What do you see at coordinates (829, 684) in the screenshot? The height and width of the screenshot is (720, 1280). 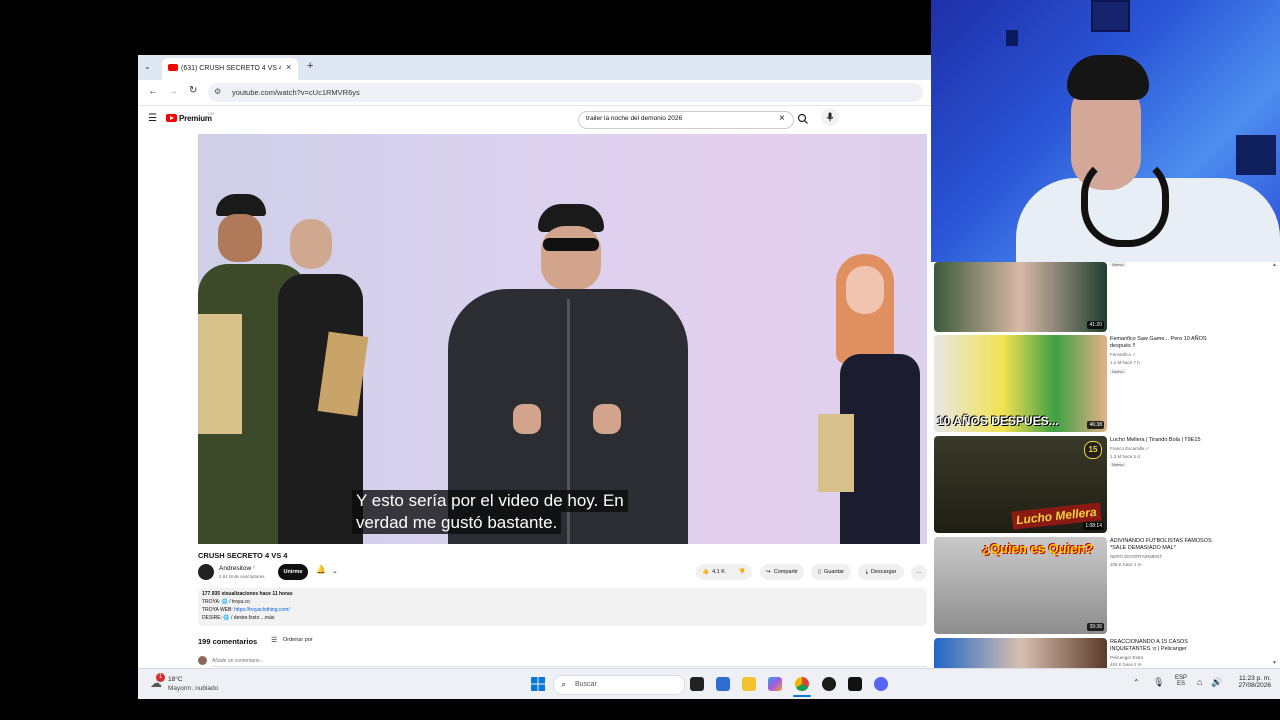 I see `obs-icon` at bounding box center [829, 684].